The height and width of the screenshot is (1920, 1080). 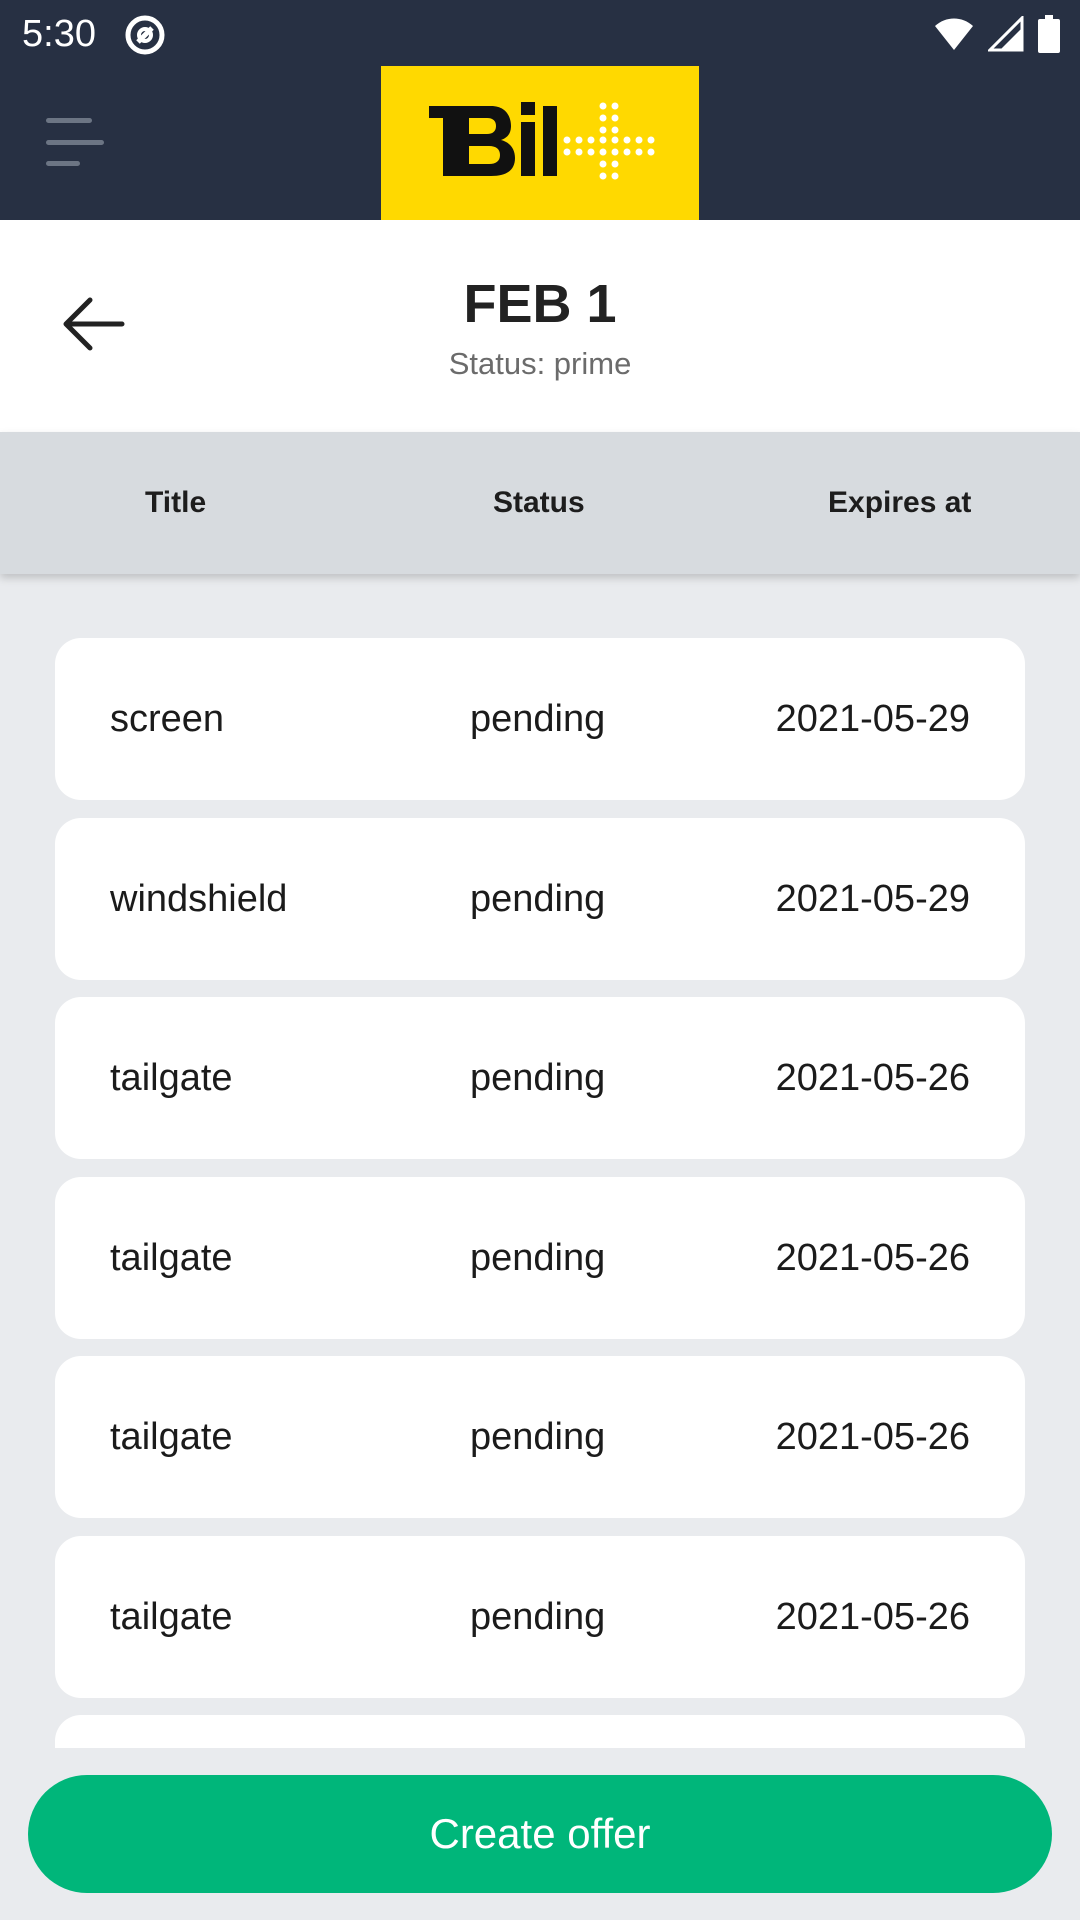 What do you see at coordinates (176, 502) in the screenshot?
I see `column-header-title: Title` at bounding box center [176, 502].